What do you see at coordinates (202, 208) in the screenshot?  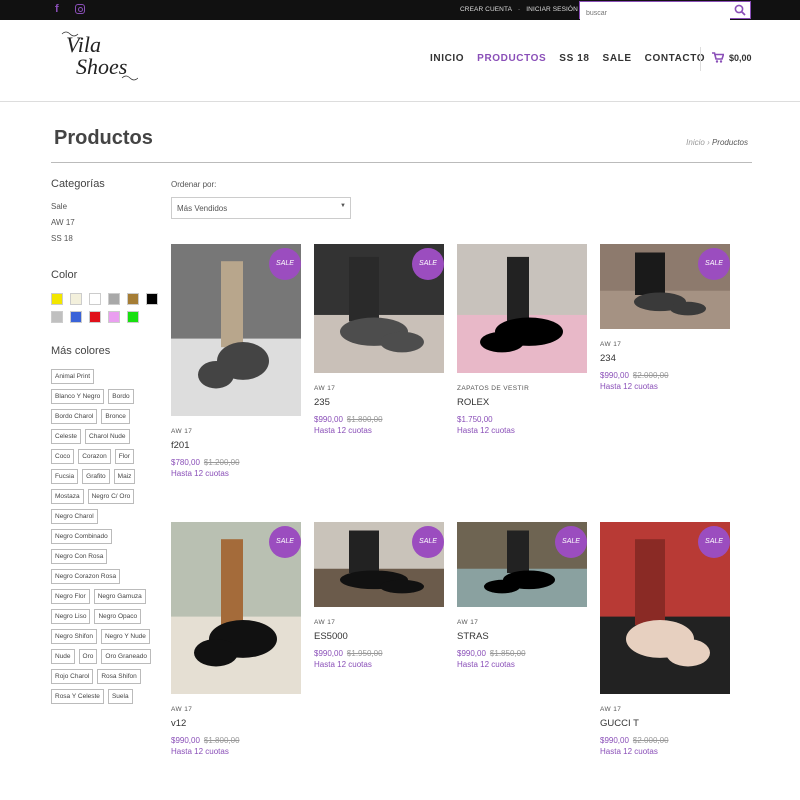 I see `sort-selected: Más Vendidos` at bounding box center [202, 208].